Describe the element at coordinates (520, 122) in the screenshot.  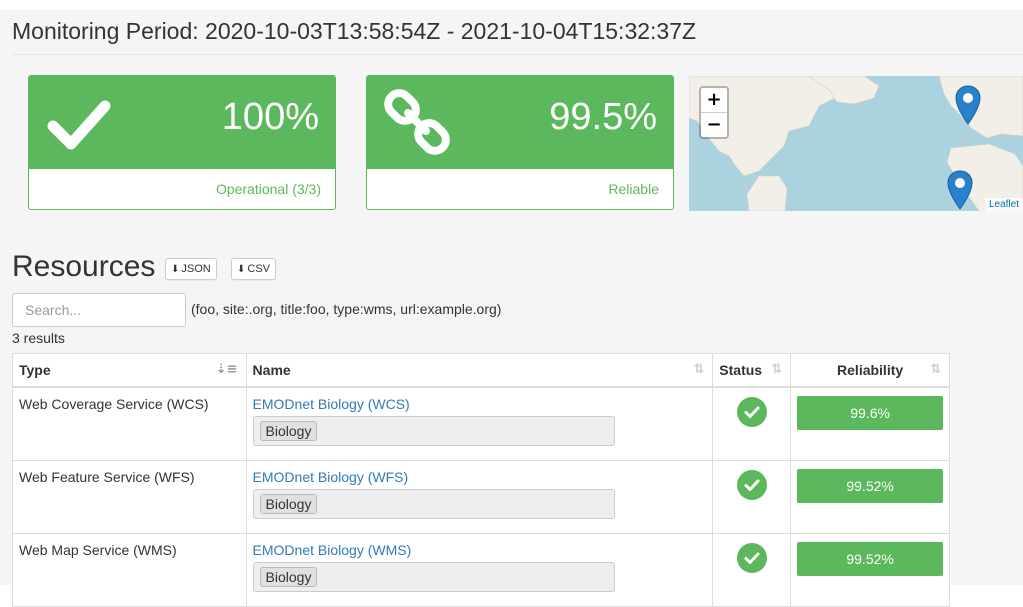
I see `reliability-panel-heading: 99.5%` at that location.